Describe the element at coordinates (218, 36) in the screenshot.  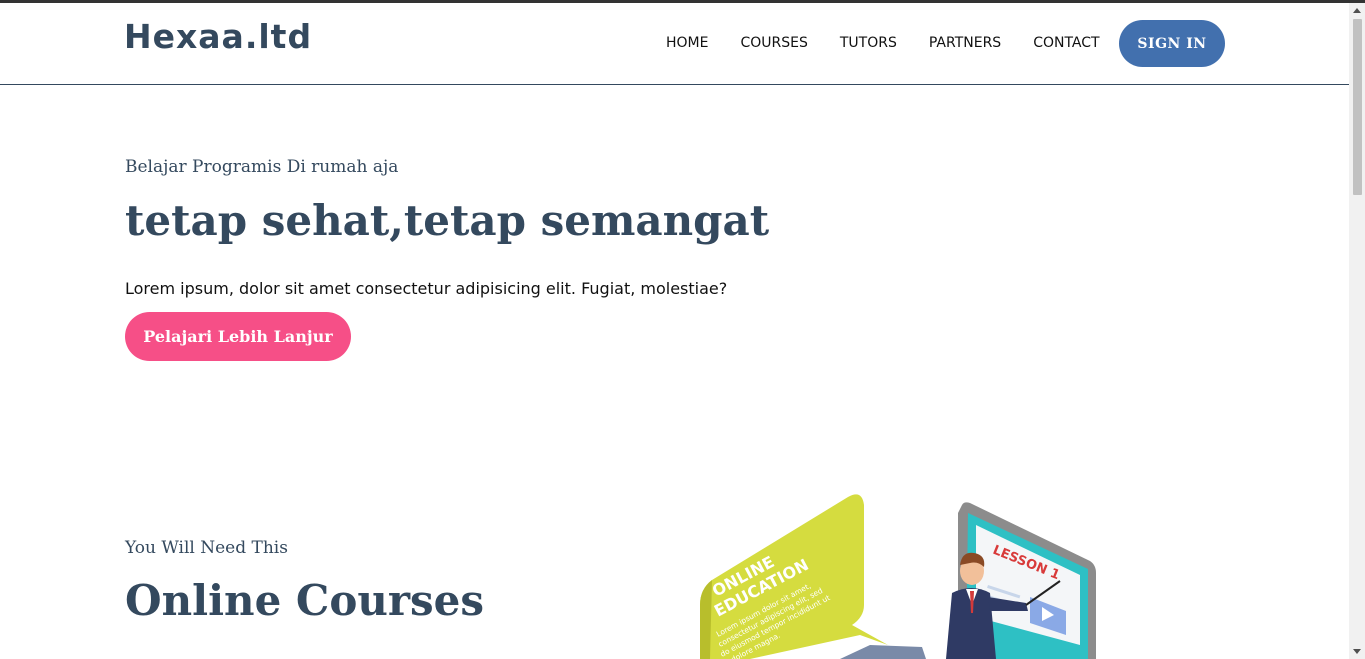
I see `brand-logo: Hexaa.ltd` at that location.